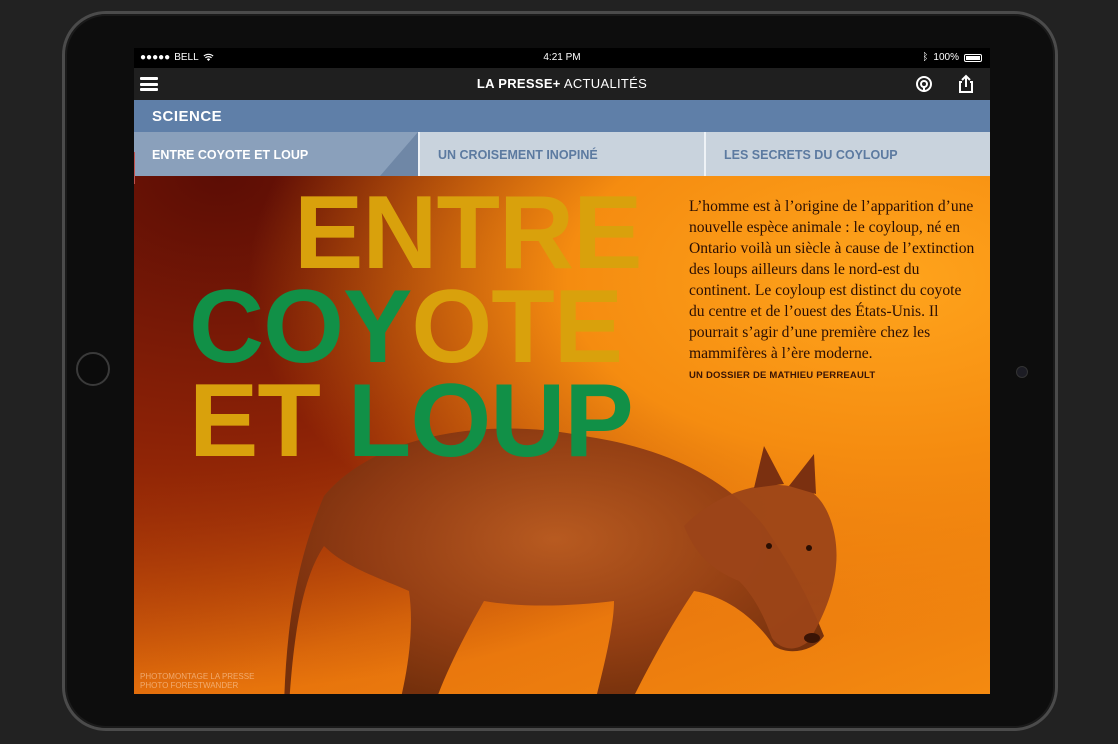 The image size is (1118, 744). I want to click on status-right: ᛒ 100%, so click(952, 57).